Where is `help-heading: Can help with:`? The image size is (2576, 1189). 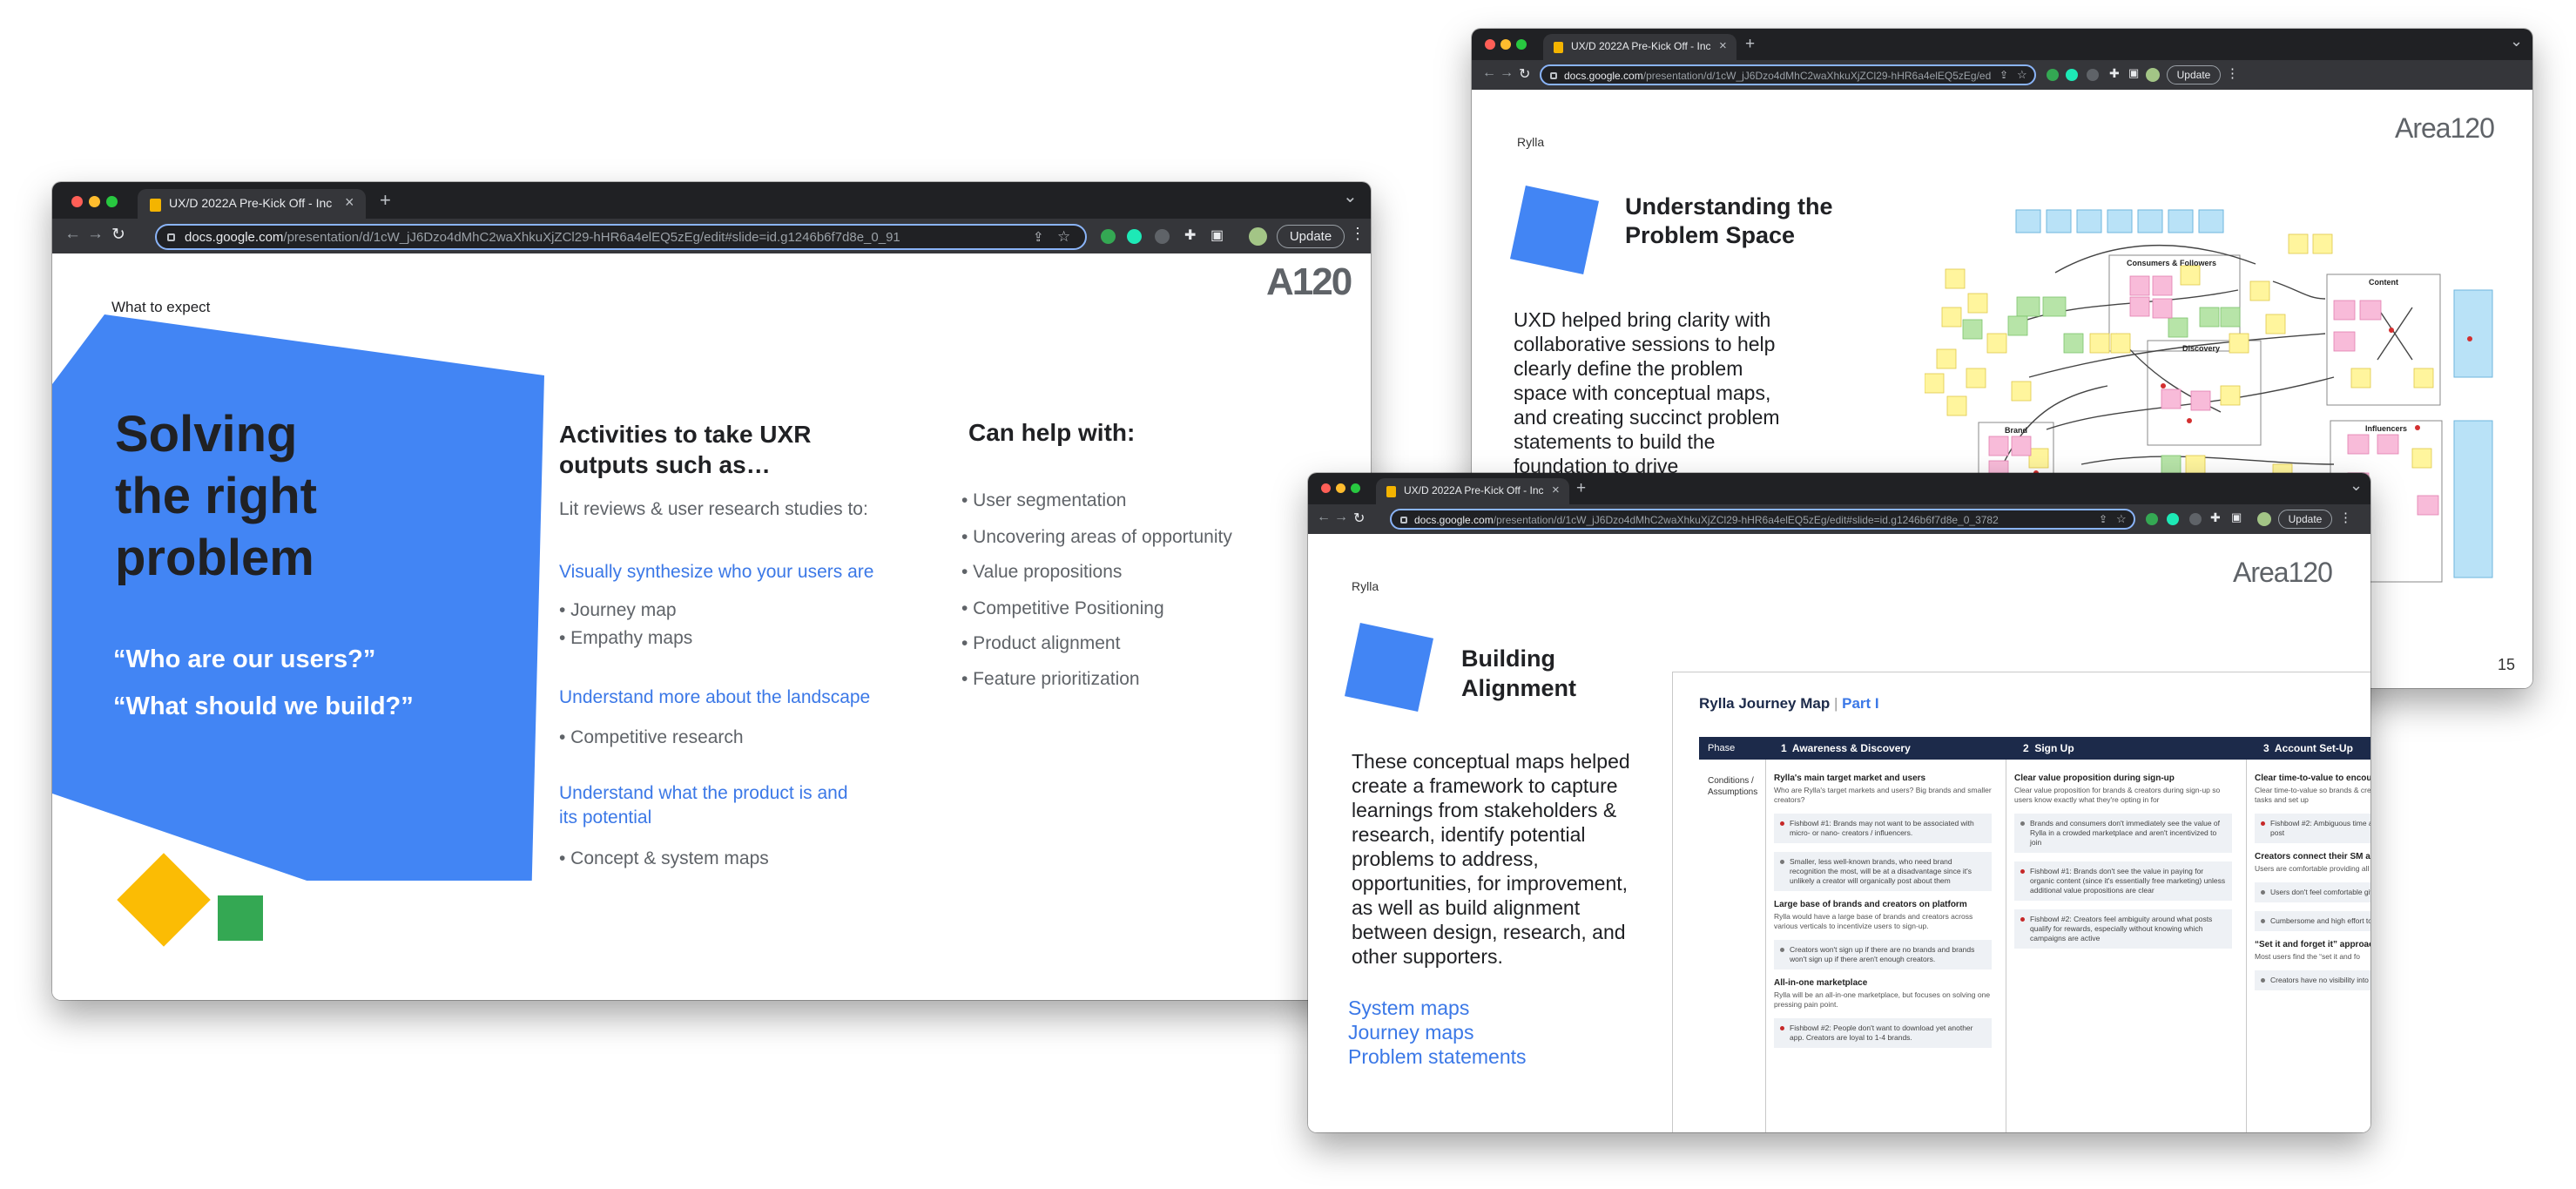 help-heading: Can help with: is located at coordinates (1052, 433).